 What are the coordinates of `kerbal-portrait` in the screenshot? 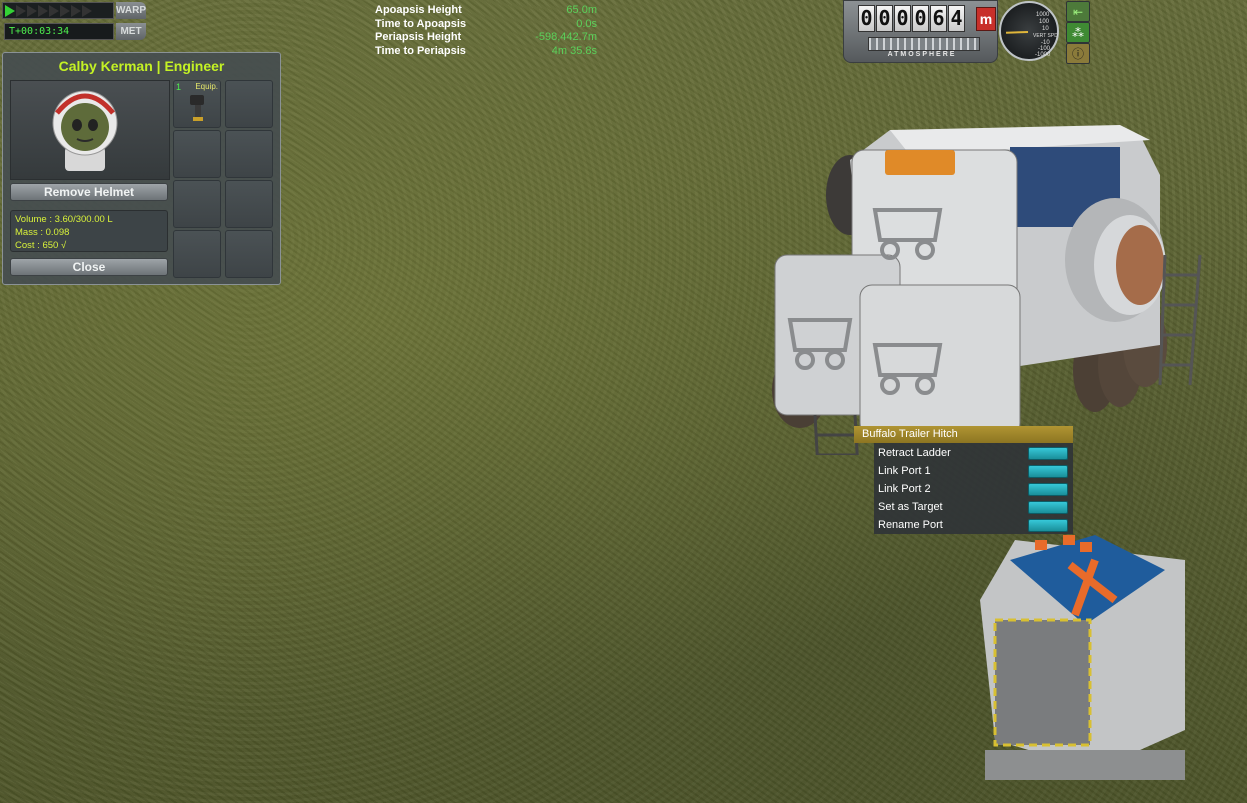 It's located at (90, 130).